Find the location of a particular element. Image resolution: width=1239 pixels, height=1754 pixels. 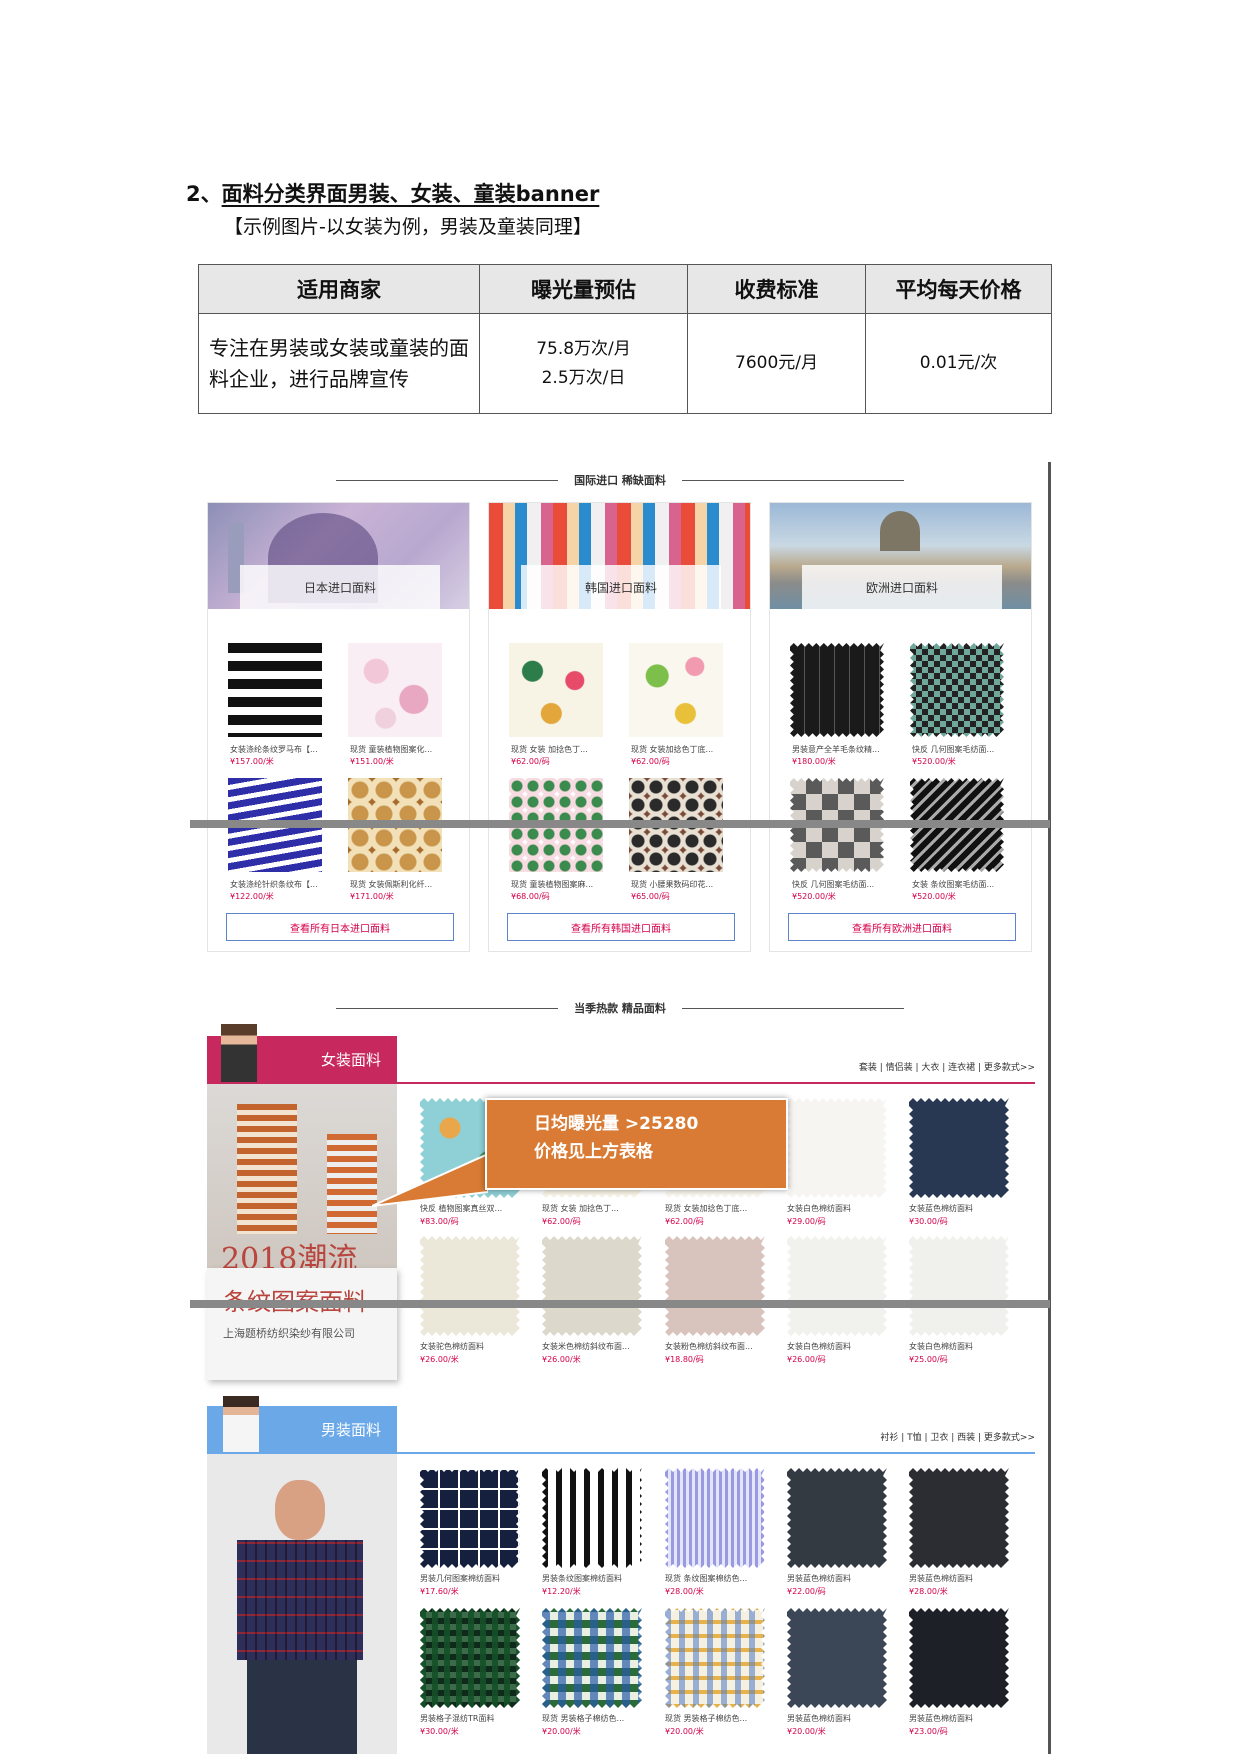

item-name: 男装条纹图案棉纺面料 is located at coordinates (597, 1578).